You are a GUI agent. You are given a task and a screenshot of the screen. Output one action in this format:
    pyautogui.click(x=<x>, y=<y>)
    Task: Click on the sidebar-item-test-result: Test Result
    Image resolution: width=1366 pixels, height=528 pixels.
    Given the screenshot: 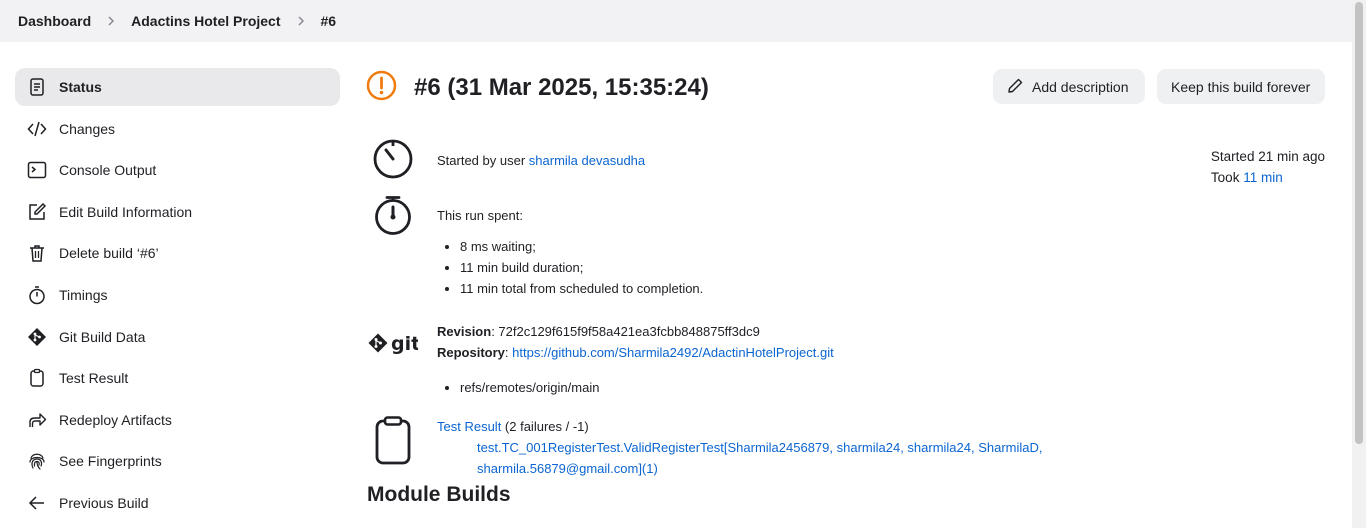 What is the action you would take?
    pyautogui.click(x=177, y=378)
    